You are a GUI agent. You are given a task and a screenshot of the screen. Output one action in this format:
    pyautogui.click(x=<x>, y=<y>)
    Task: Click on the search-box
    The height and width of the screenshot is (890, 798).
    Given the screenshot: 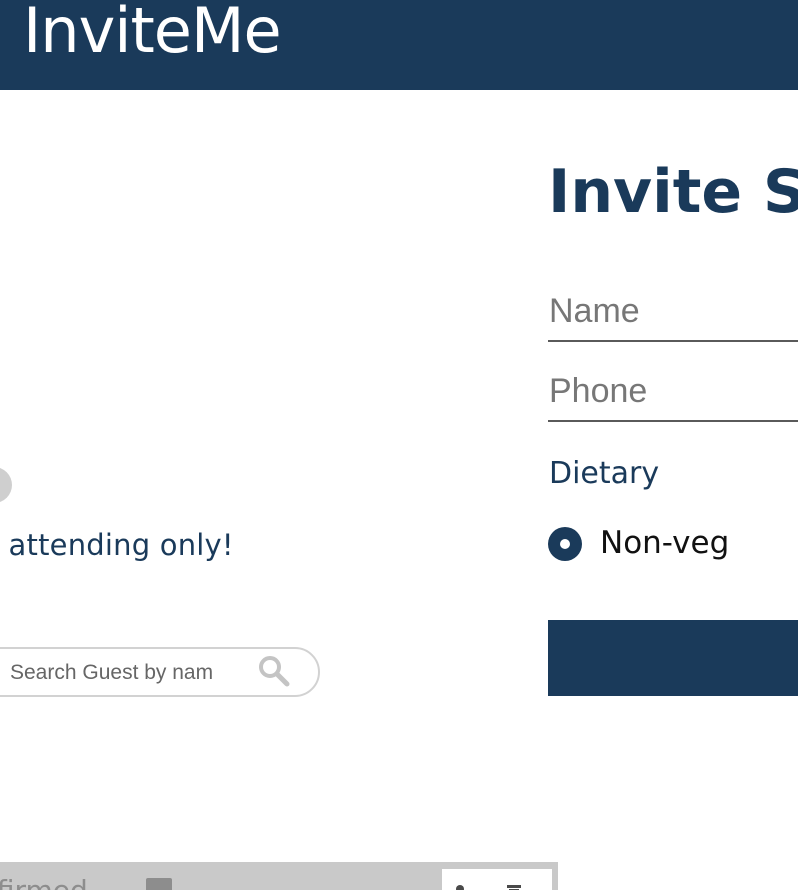 What is the action you would take?
    pyautogui.click(x=160, y=672)
    